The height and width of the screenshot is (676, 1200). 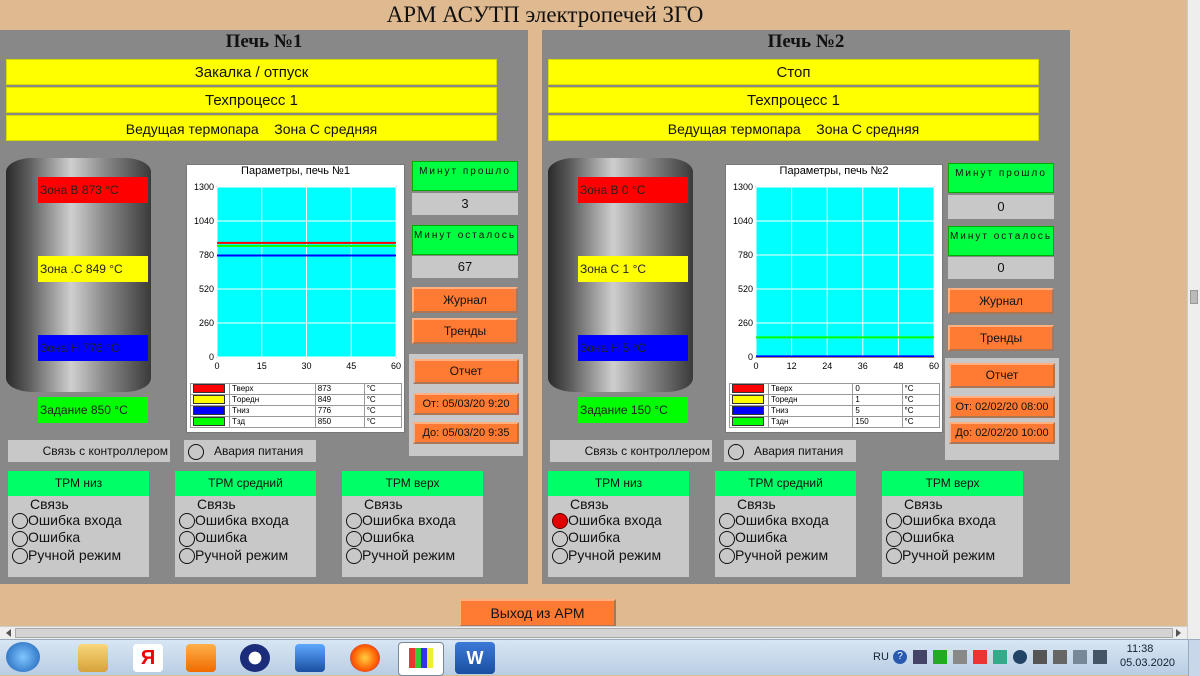 I want to click on trm-header: ТРМ верх, so click(x=412, y=483).